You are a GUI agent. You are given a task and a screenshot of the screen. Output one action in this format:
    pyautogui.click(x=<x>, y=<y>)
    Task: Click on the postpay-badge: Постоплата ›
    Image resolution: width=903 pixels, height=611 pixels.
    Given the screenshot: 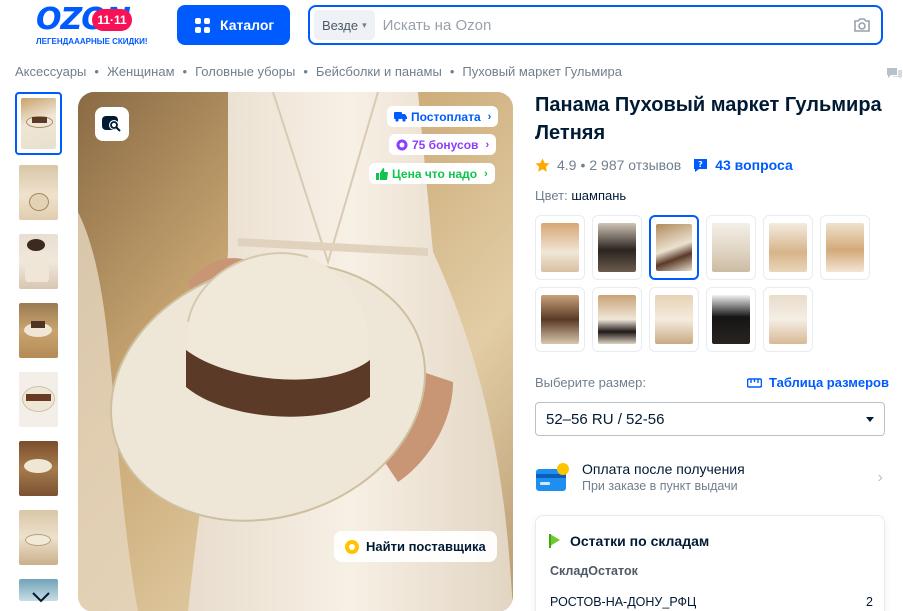 What is the action you would take?
    pyautogui.click(x=443, y=116)
    